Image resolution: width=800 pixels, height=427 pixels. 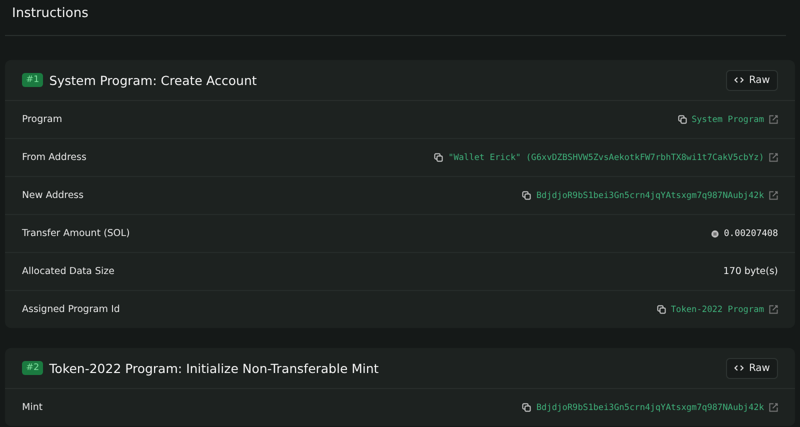 I want to click on coin-icon, so click(x=714, y=234).